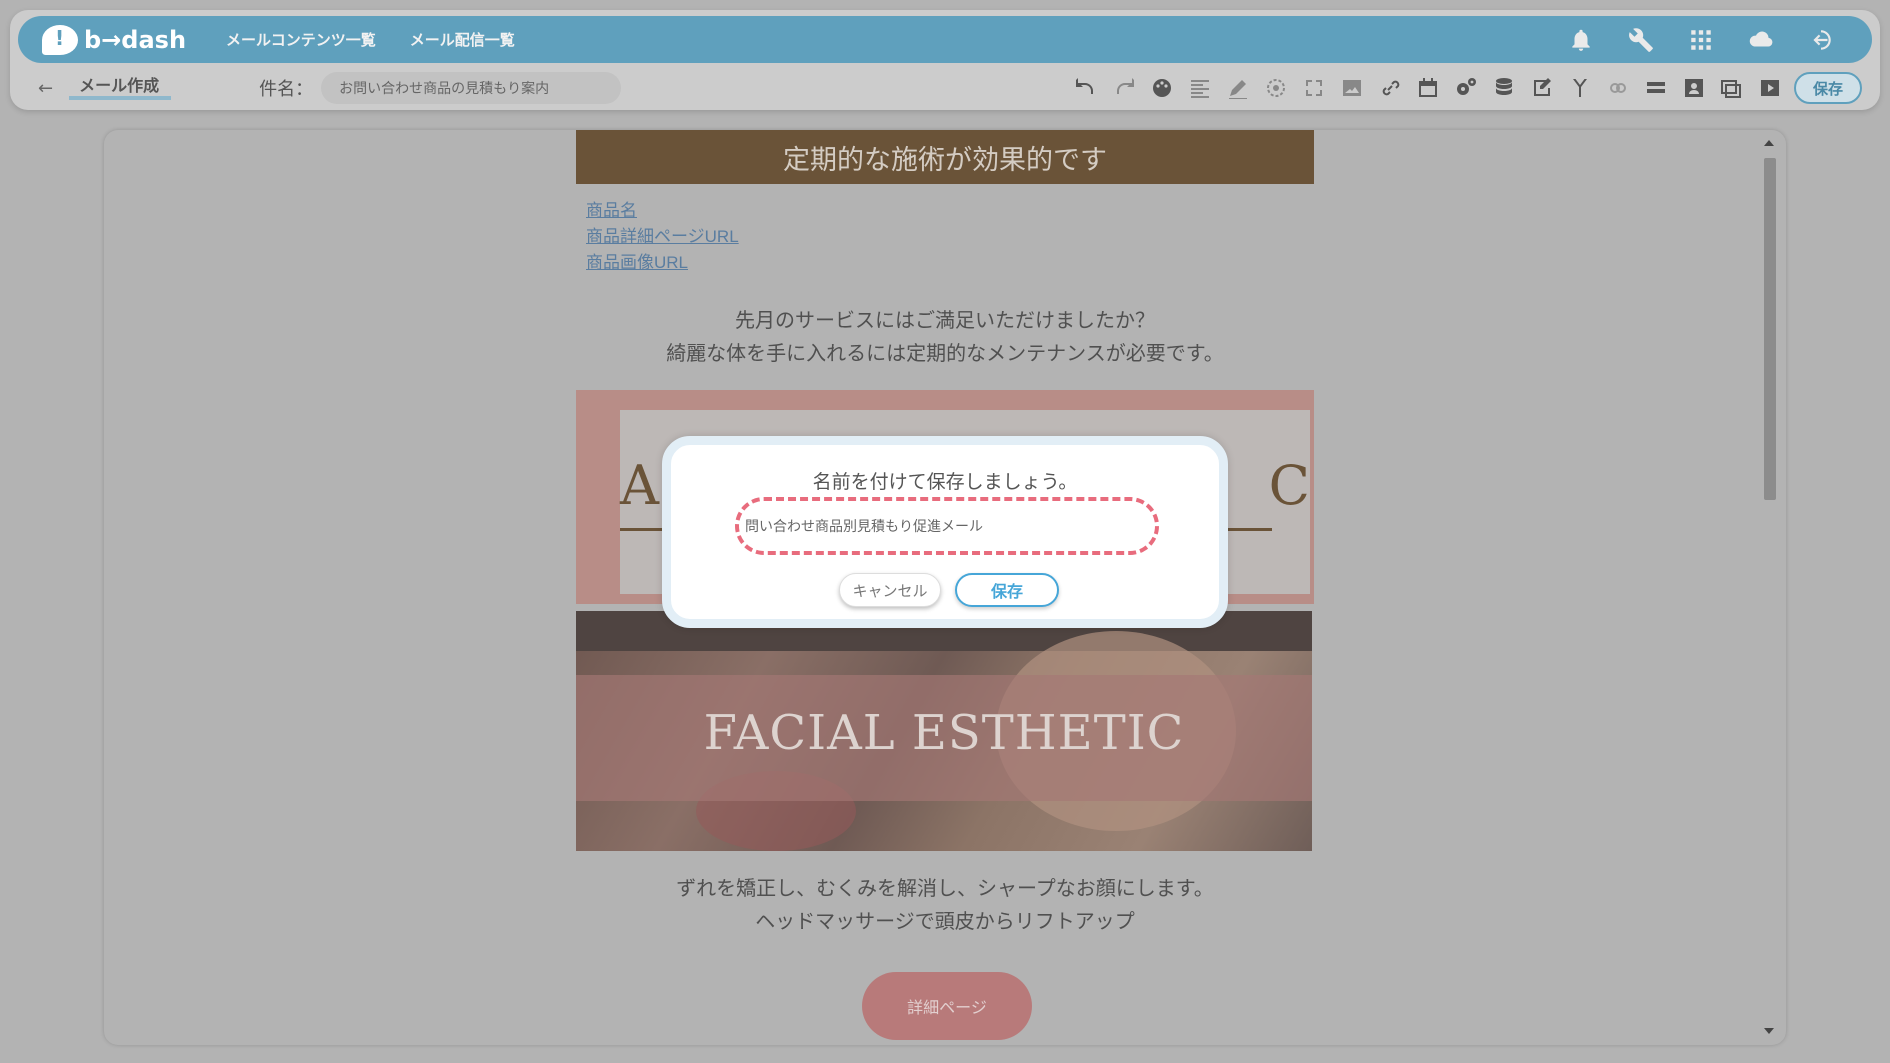 This screenshot has height=1063, width=1890. Describe the element at coordinates (662, 263) in the screenshot. I see `link-product-image-url: 商品画像URL` at that location.